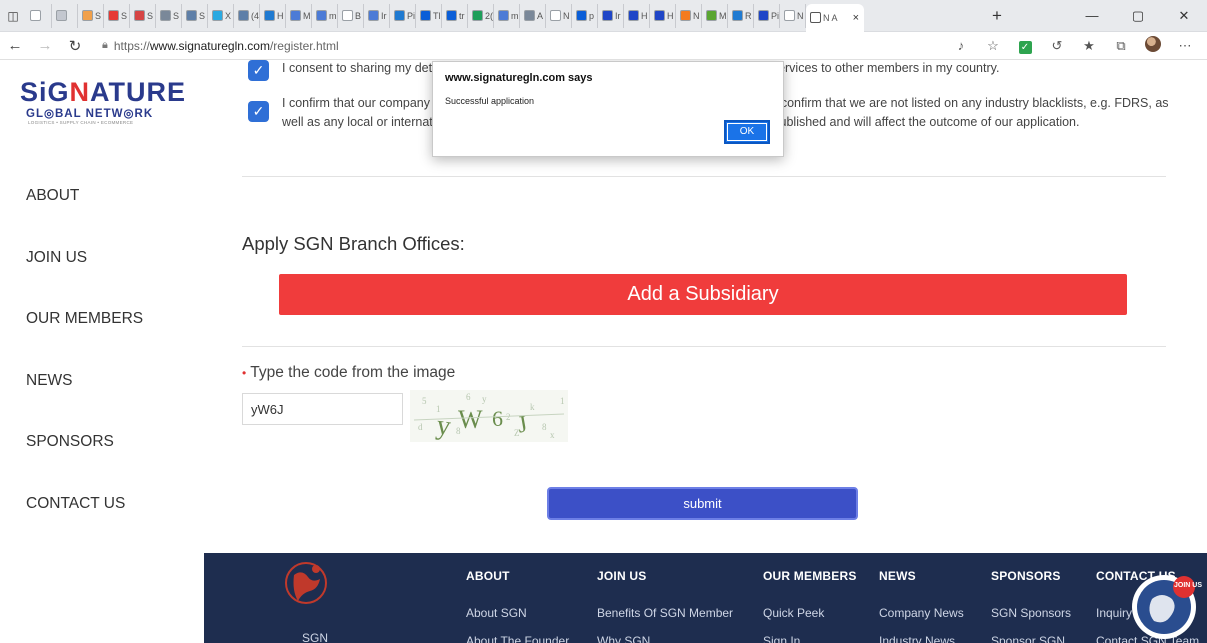 The width and height of the screenshot is (1207, 643). I want to click on sidebar-item-sponsors: SPONSORS, so click(84, 463).